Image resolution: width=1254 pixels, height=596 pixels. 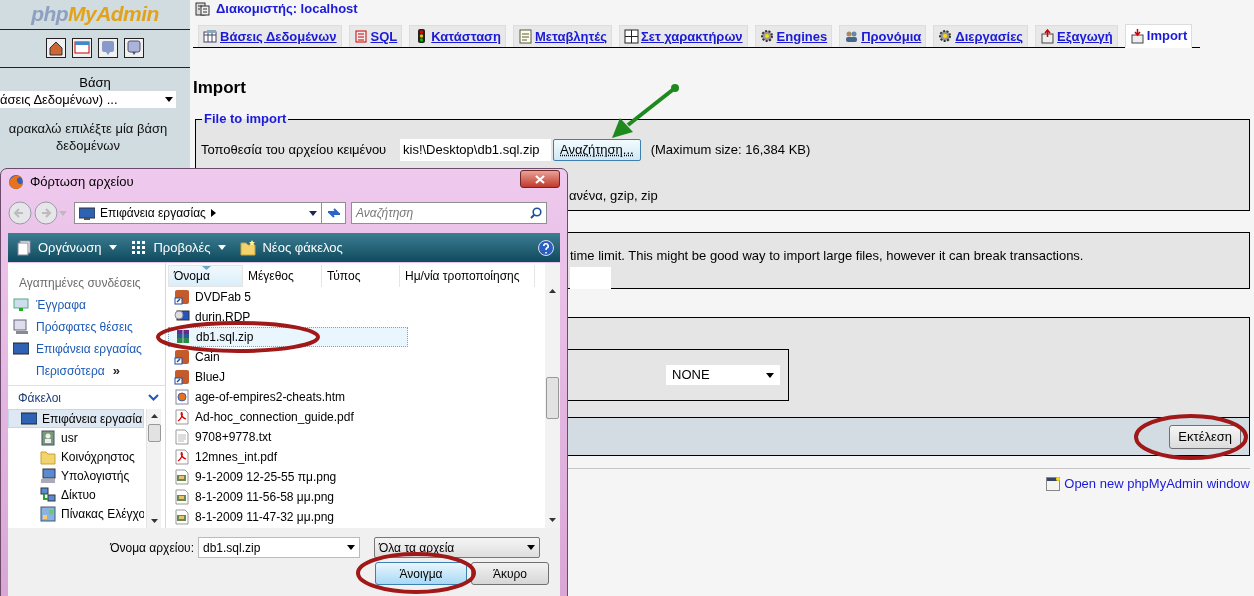 What do you see at coordinates (95, 83) in the screenshot?
I see `database-label: Βάση` at bounding box center [95, 83].